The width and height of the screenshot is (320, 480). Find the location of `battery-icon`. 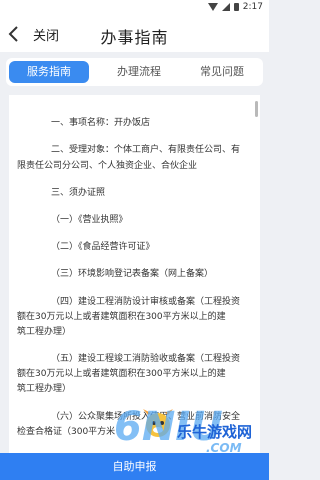

battery-icon is located at coordinates (236, 7).